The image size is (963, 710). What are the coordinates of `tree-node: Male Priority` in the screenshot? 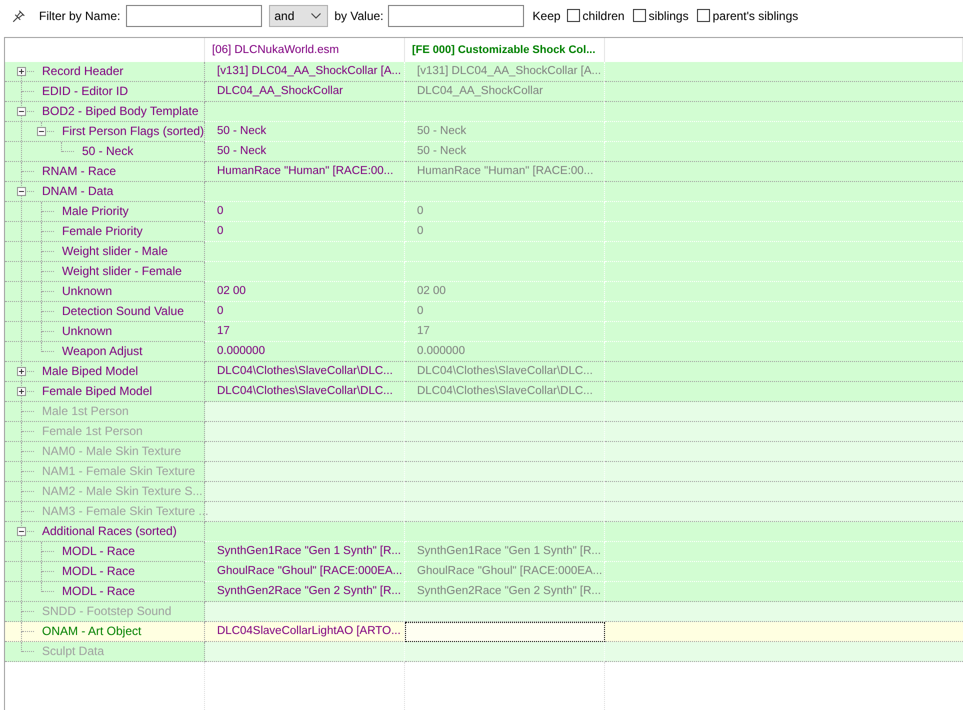 It's located at (105, 212).